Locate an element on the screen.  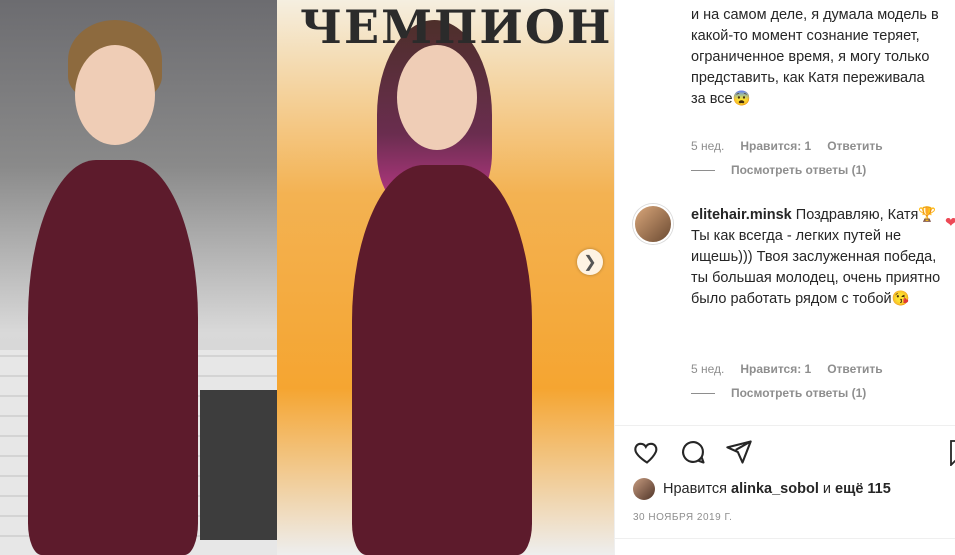
comment-2-time: 5 нед. is located at coordinates (707, 369).